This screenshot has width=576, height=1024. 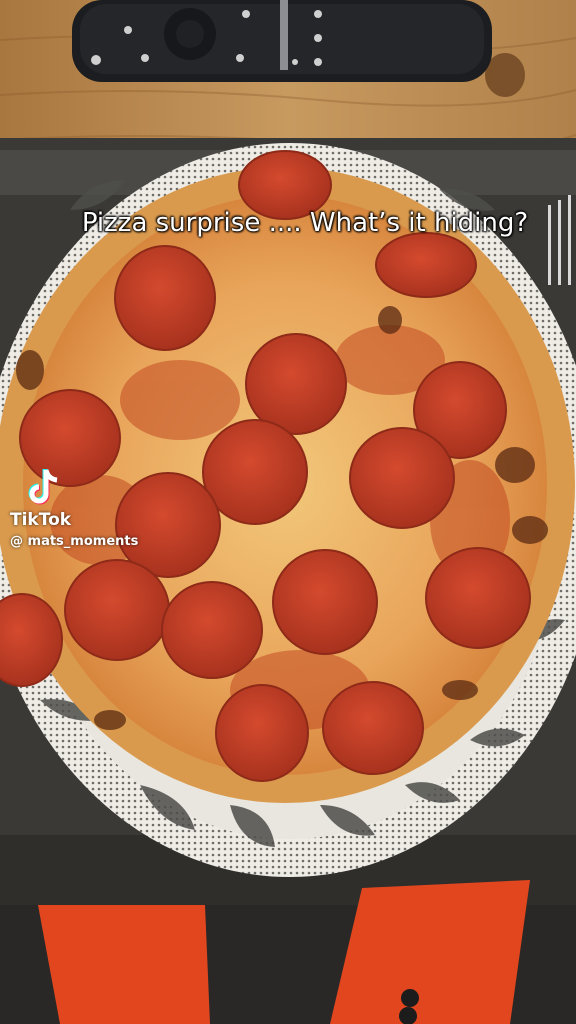 I want to click on creator-username: @ mats_moments, so click(x=74, y=541).